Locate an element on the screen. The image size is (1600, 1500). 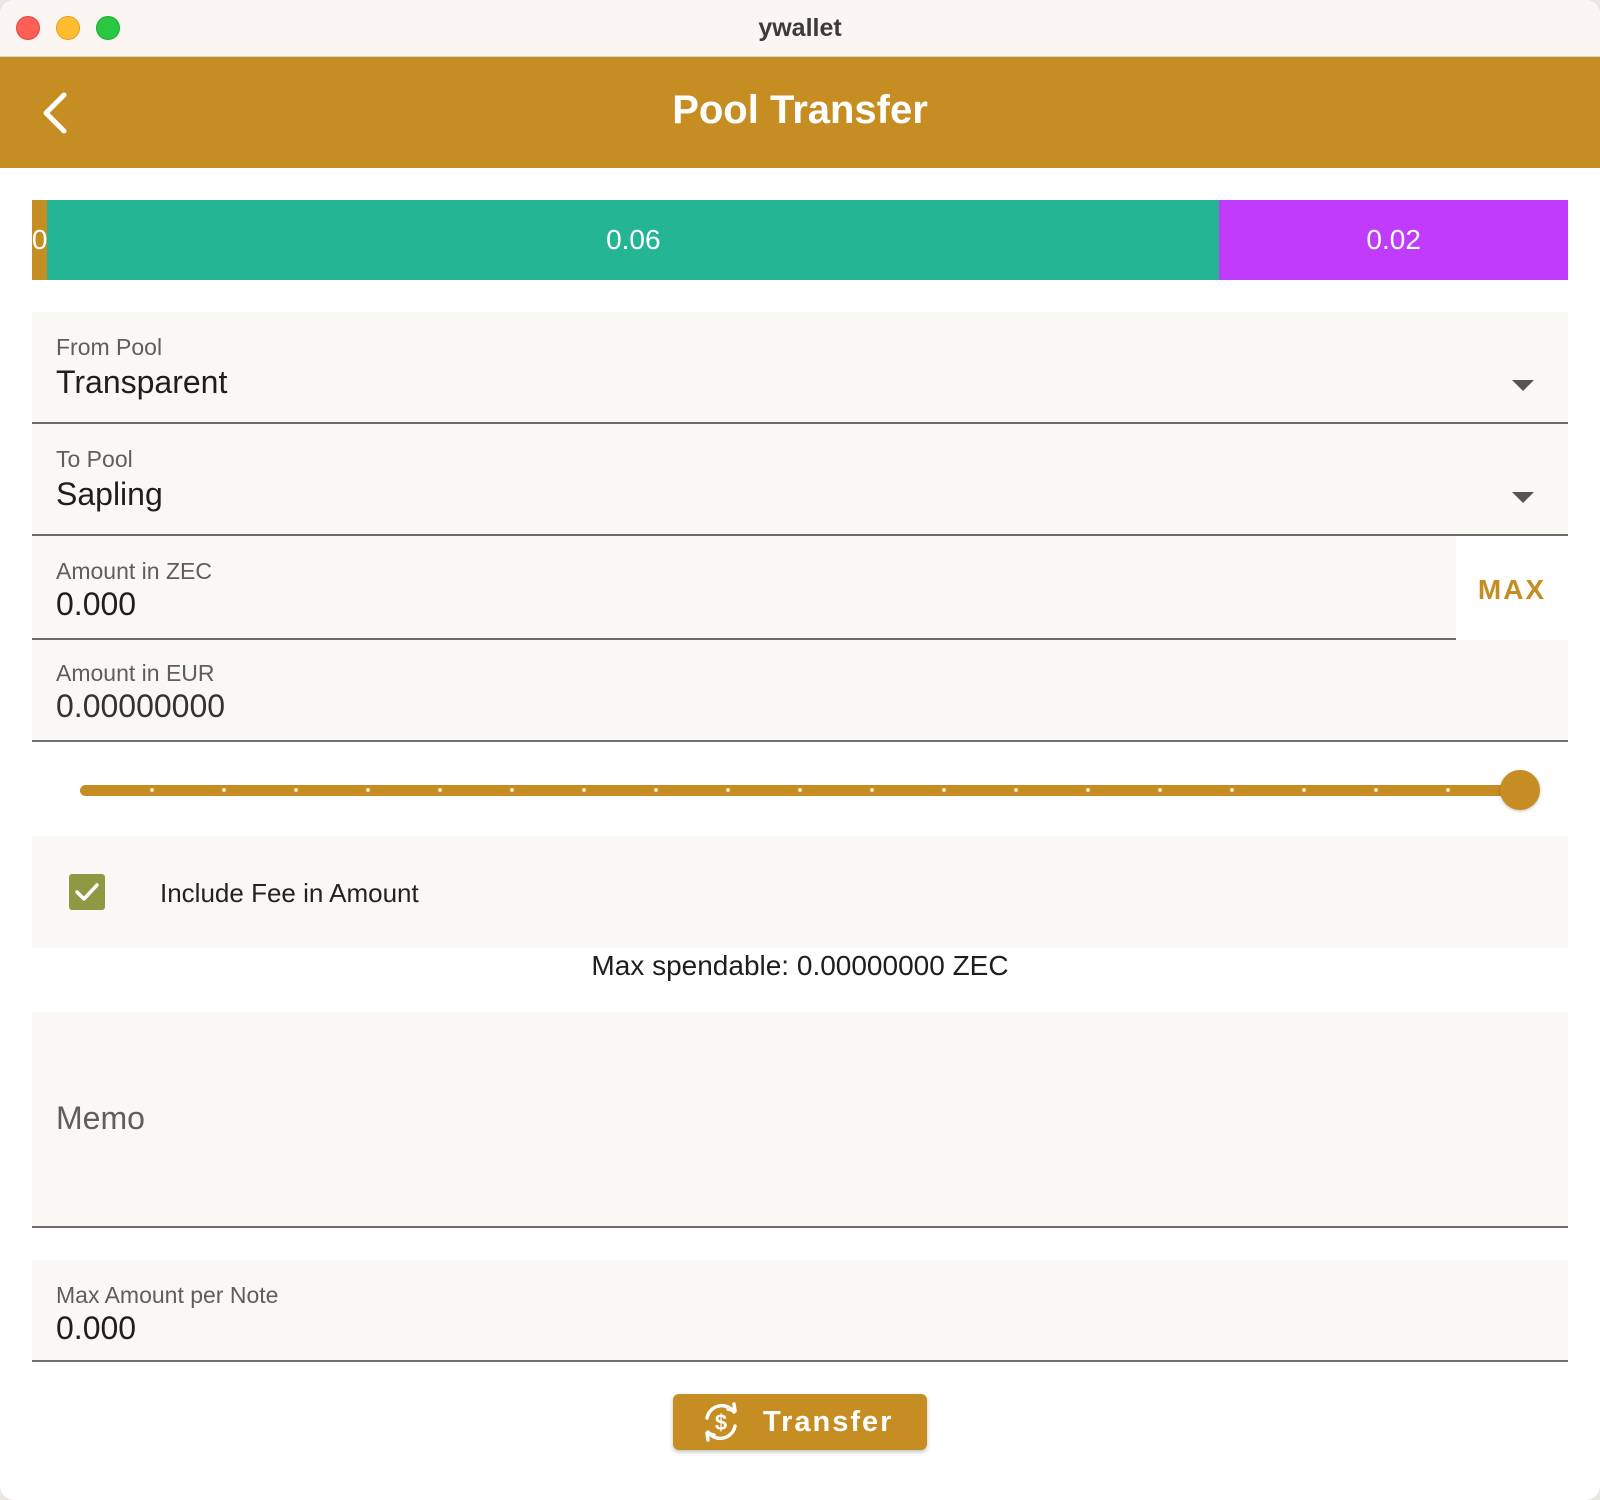
to-pool-label: To Pool is located at coordinates (94, 459).